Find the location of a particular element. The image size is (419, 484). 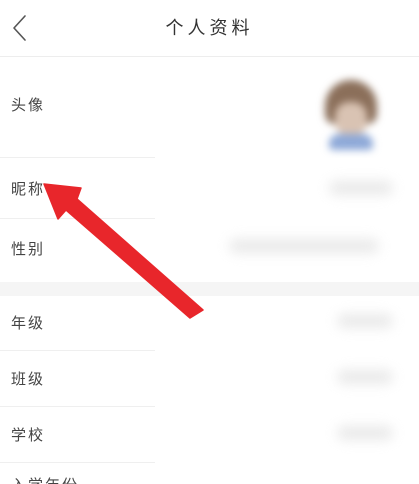

page-title: 个人资料 is located at coordinates (209, 28).